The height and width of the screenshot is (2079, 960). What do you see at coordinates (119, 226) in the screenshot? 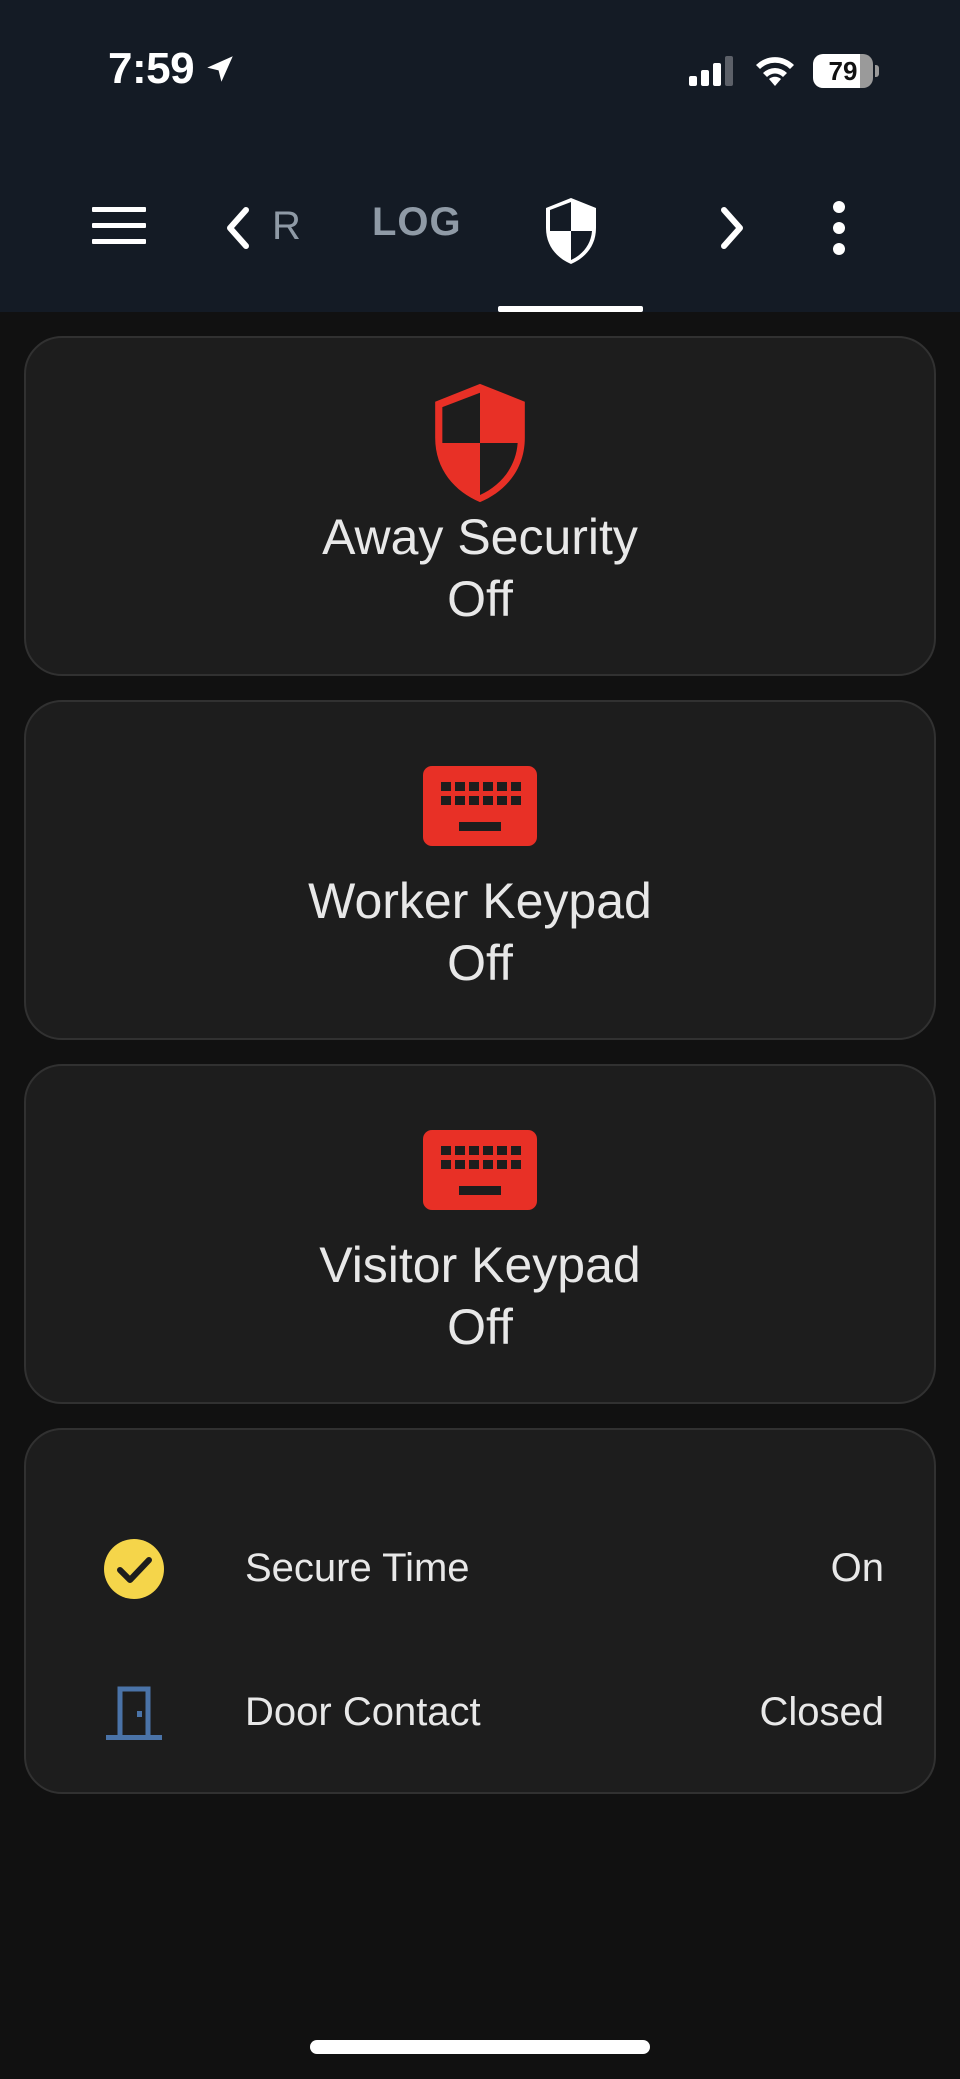
I see `menu-icon` at bounding box center [119, 226].